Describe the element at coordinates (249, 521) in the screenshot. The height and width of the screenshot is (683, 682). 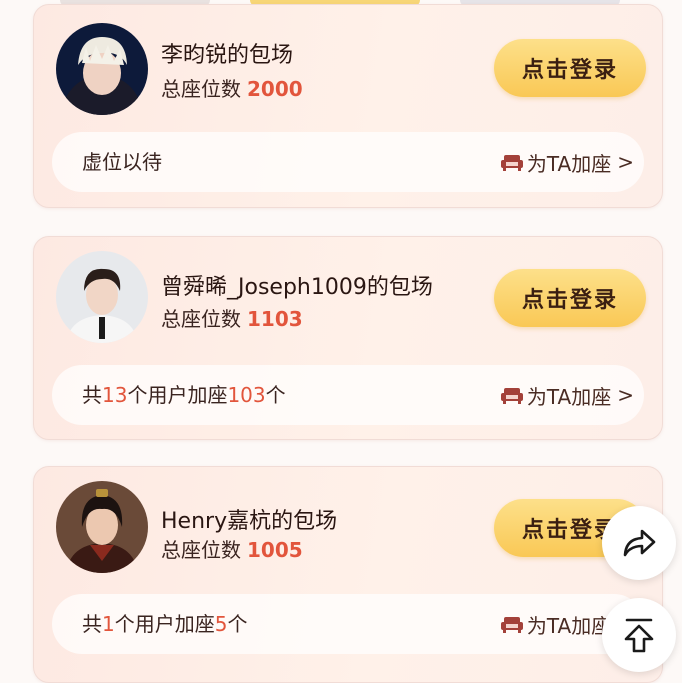
I see `card-title: Henry嘉杭的包场` at that location.